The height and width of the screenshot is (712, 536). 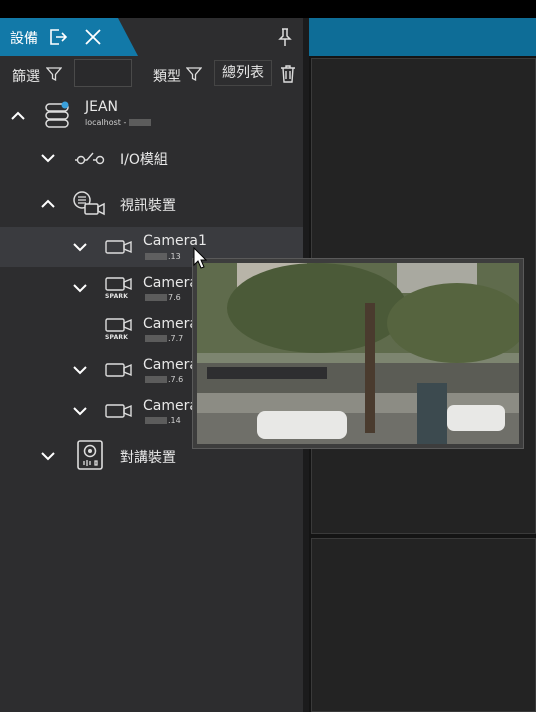 I want to click on io-module-icon, so click(x=90, y=158).